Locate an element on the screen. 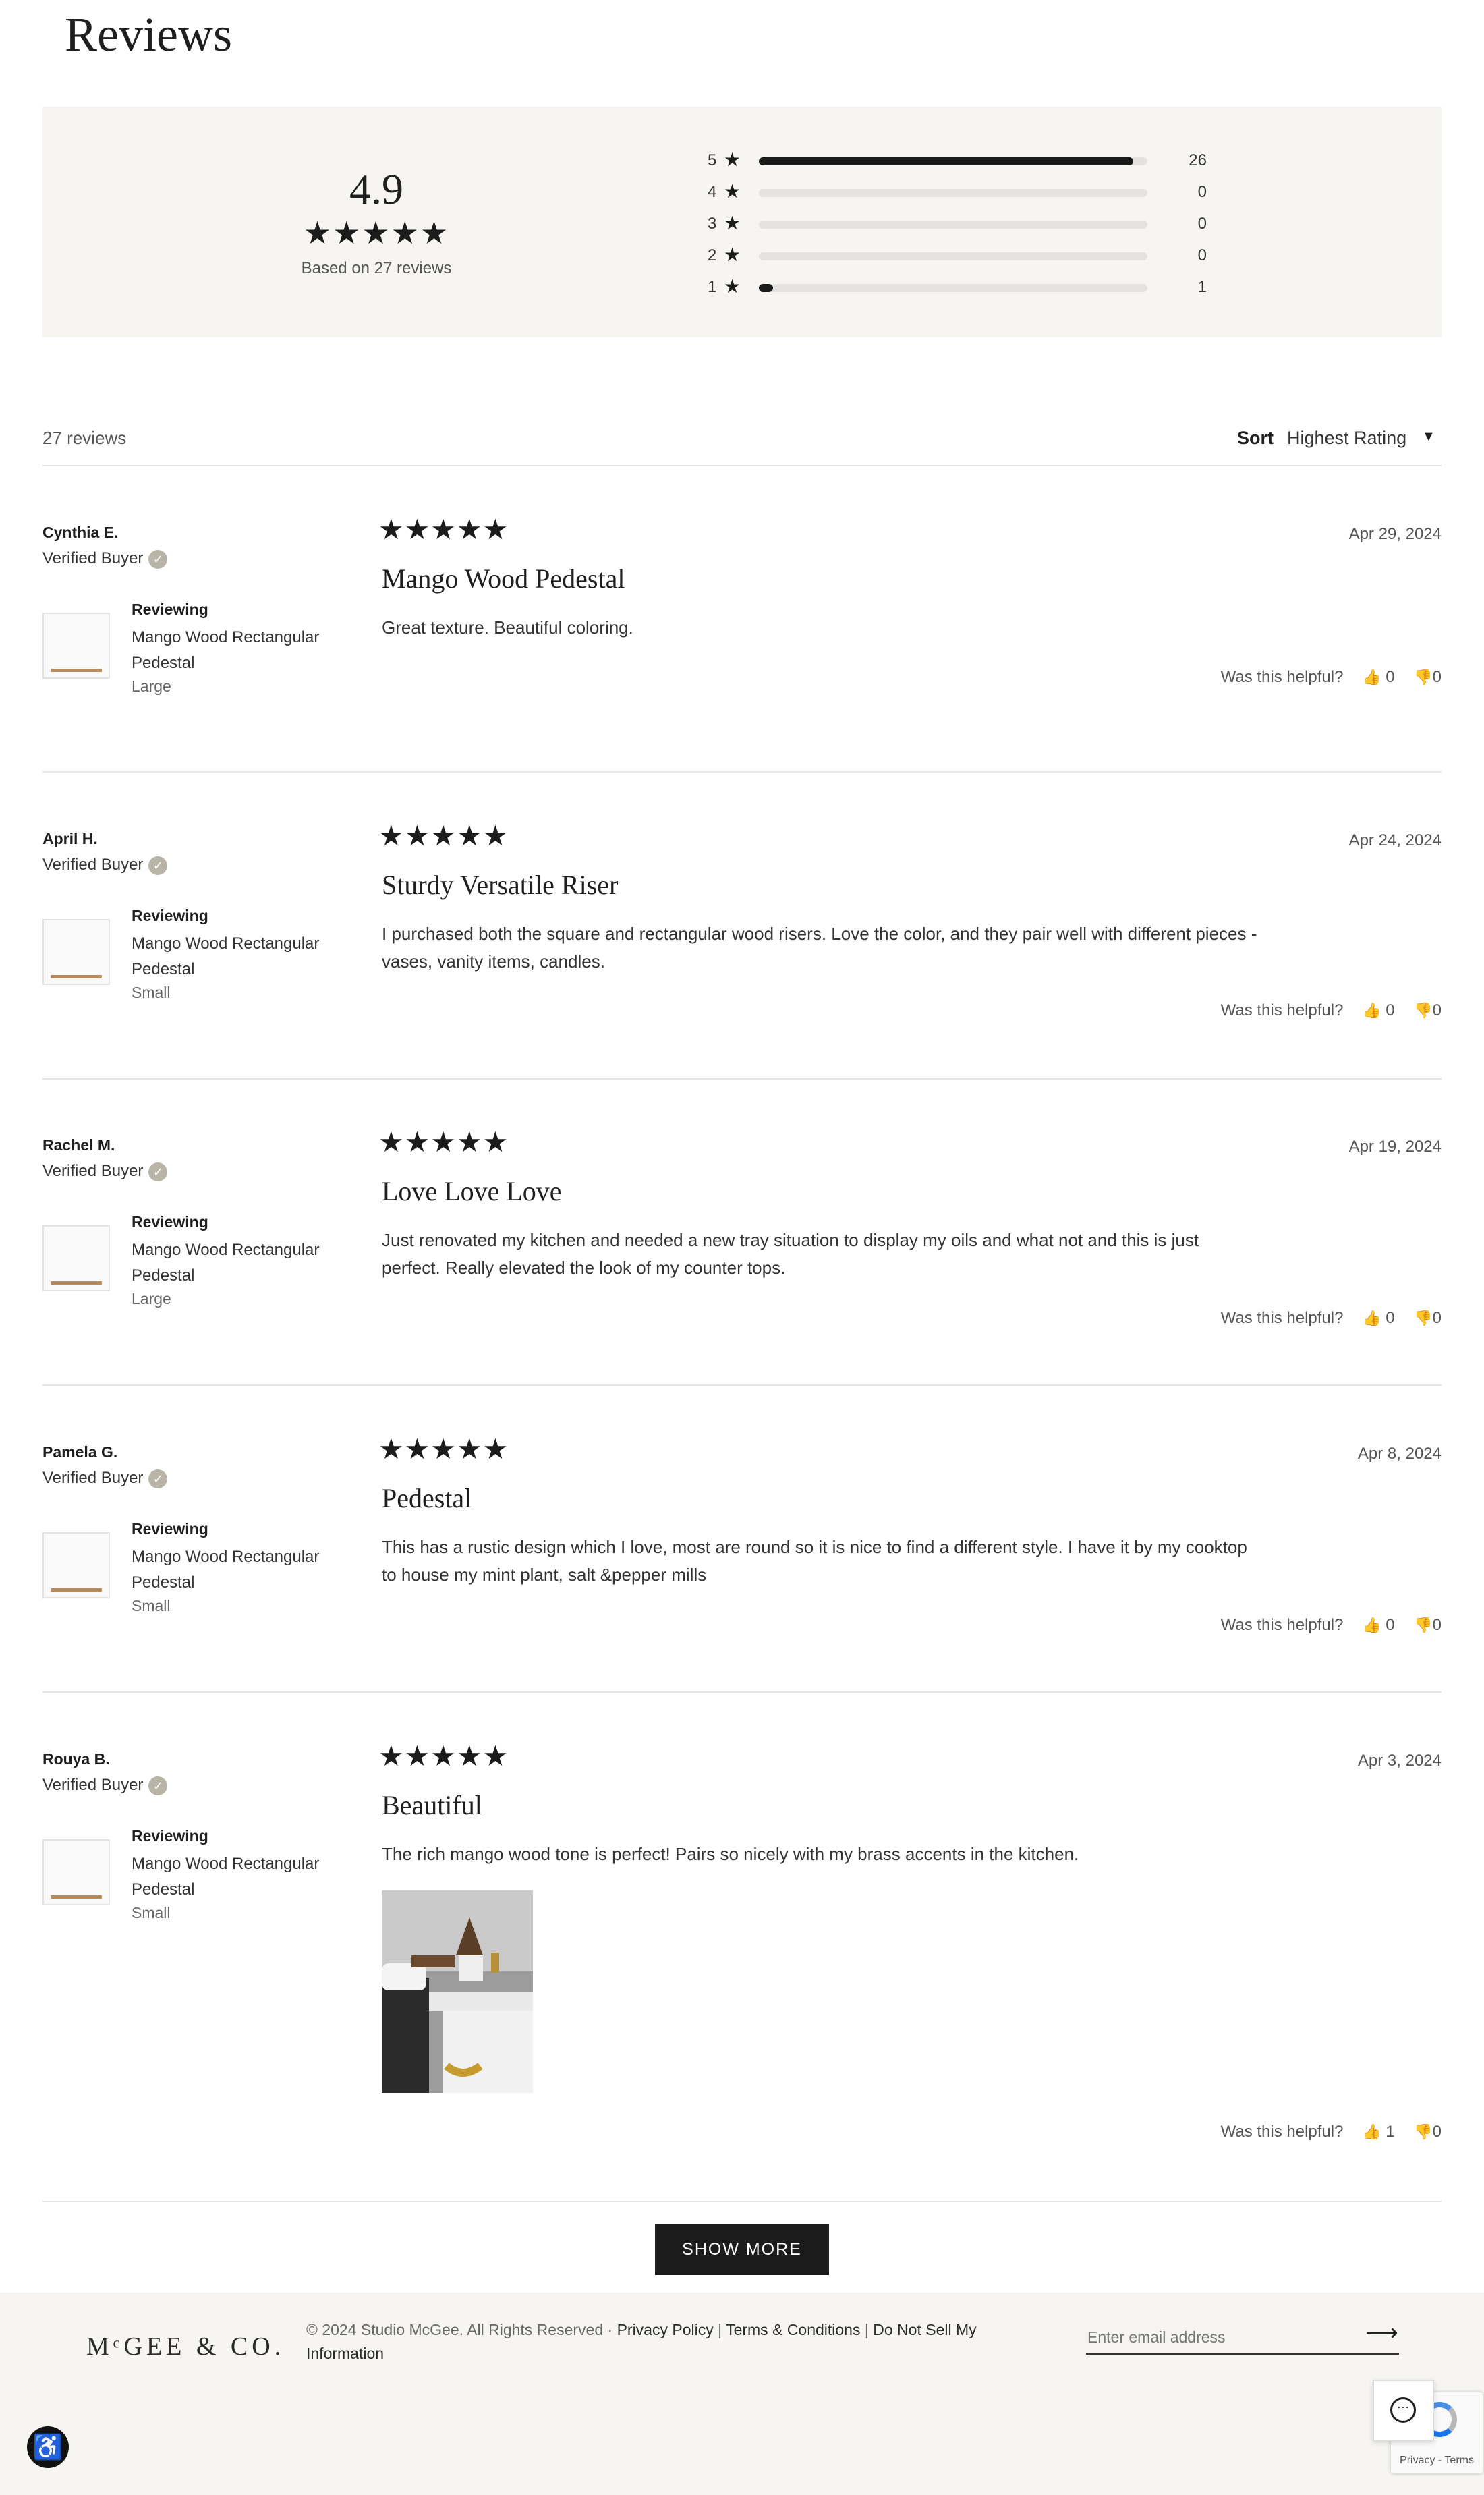  rating-row-label: 4 is located at coordinates (712, 192).